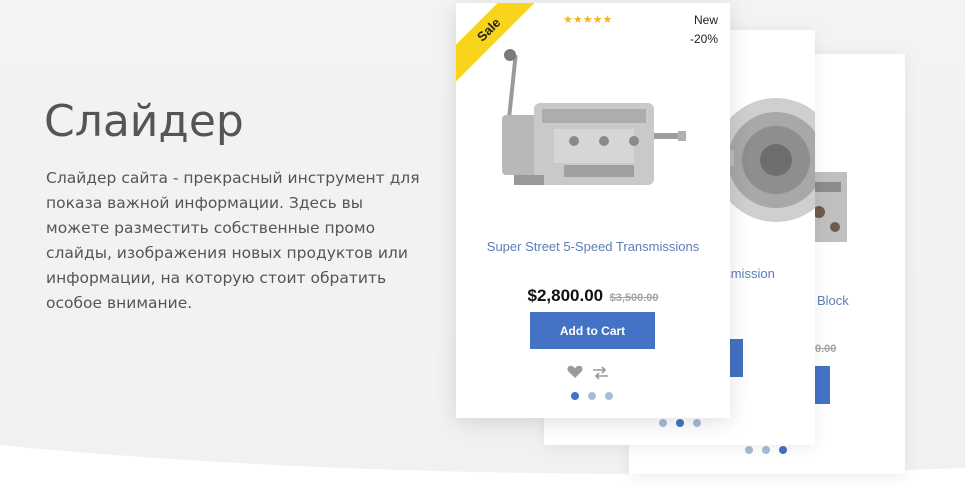  What do you see at coordinates (592, 330) in the screenshot?
I see `add-to-cart-button: Add to Cart` at bounding box center [592, 330].